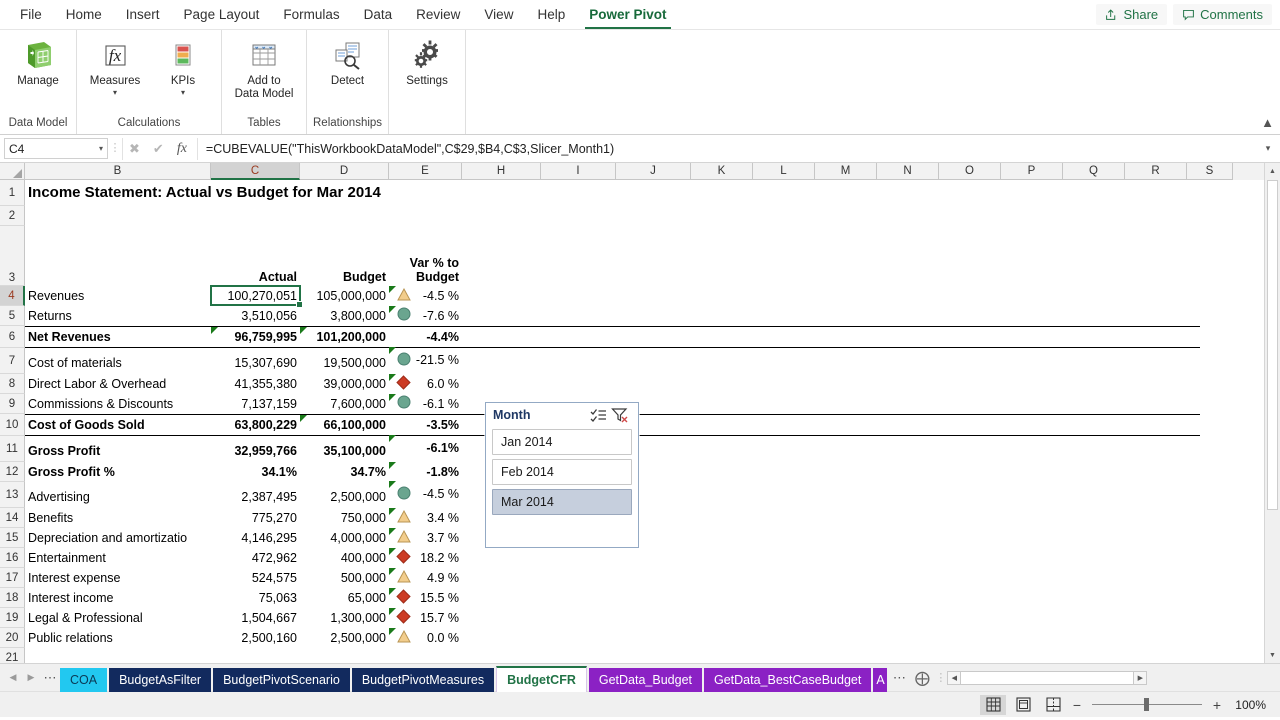 This screenshot has height=720, width=1280. I want to click on cell-E7: -21.5 %, so click(425, 360).